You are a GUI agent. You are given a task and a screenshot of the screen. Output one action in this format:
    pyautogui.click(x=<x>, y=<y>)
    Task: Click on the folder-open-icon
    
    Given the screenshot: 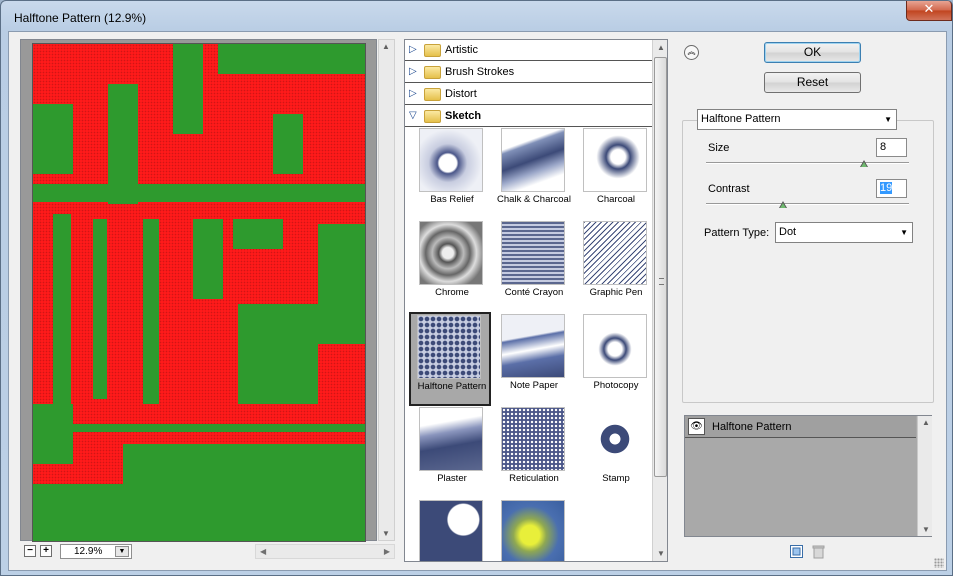 What is the action you would take?
    pyautogui.click(x=432, y=116)
    